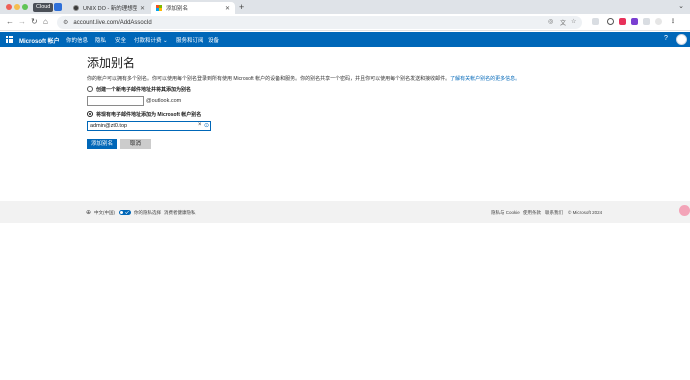 The width and height of the screenshot is (690, 380). I want to click on unix-favicon-icon, so click(76, 8).